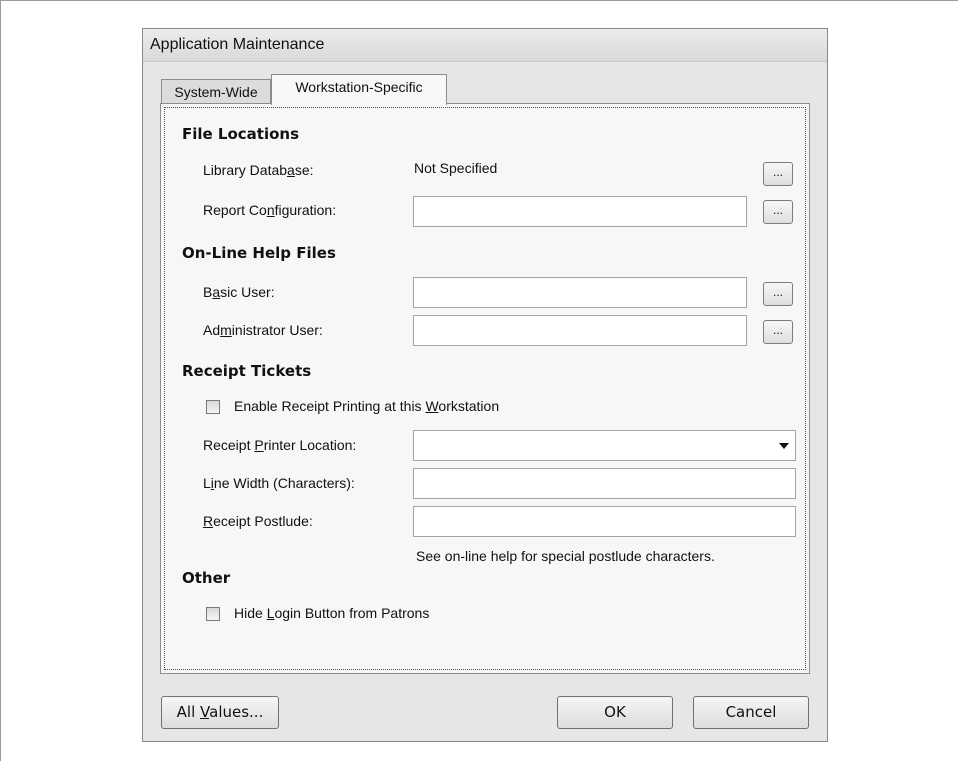  I want to click on receipt-postlude-input, so click(604, 521).